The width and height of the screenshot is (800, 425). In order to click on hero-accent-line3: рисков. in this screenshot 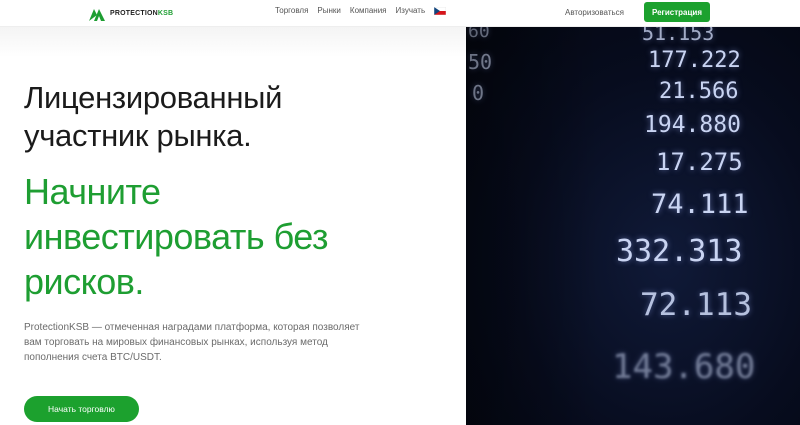, I will do `click(84, 281)`.